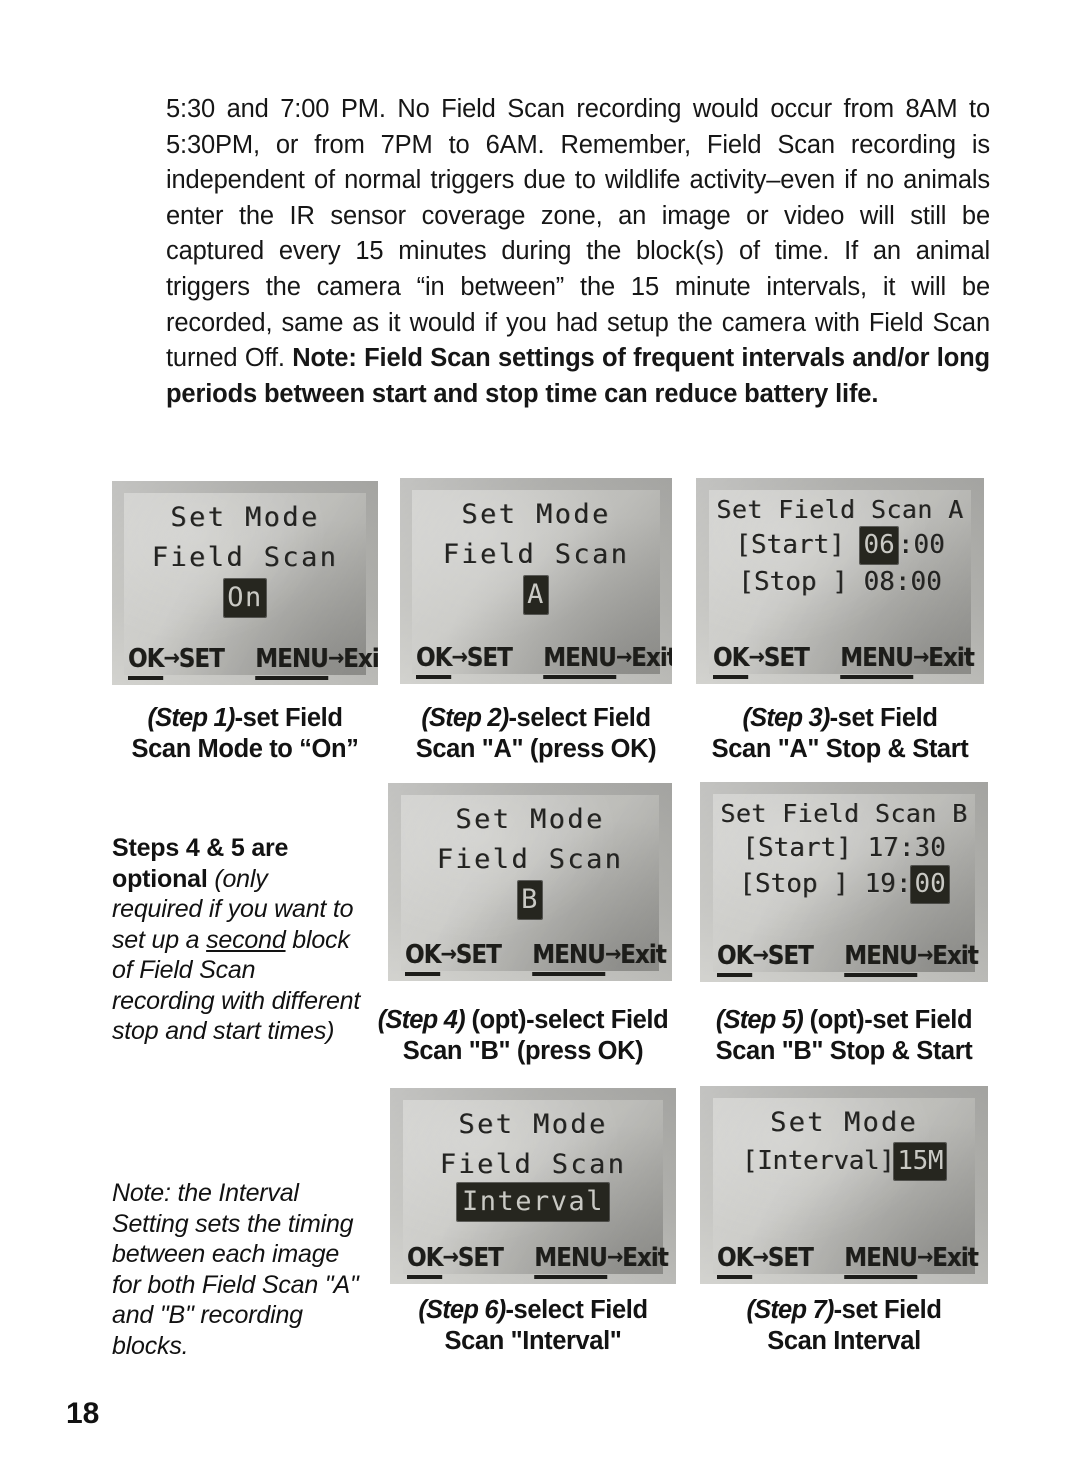 The image size is (1080, 1481). Describe the element at coordinates (530, 899) in the screenshot. I see `lcd-highlight-value: B` at that location.